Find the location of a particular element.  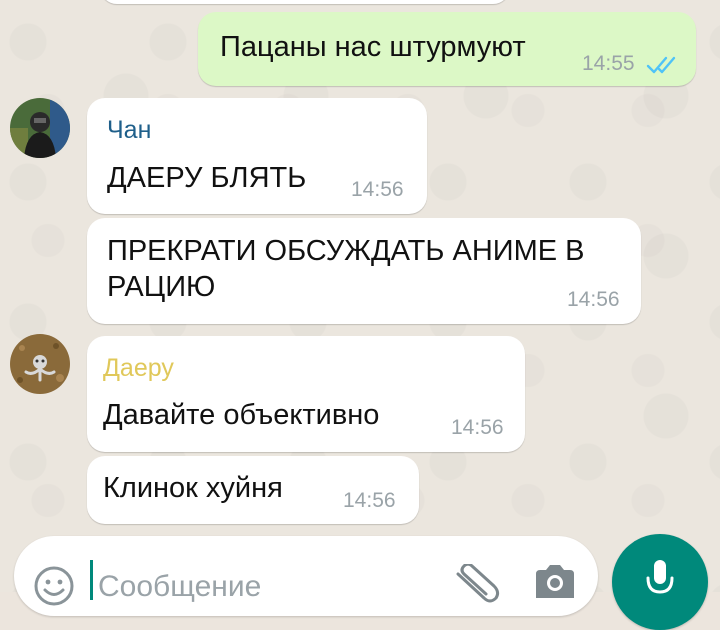

emoji-icon is located at coordinates (54, 586).